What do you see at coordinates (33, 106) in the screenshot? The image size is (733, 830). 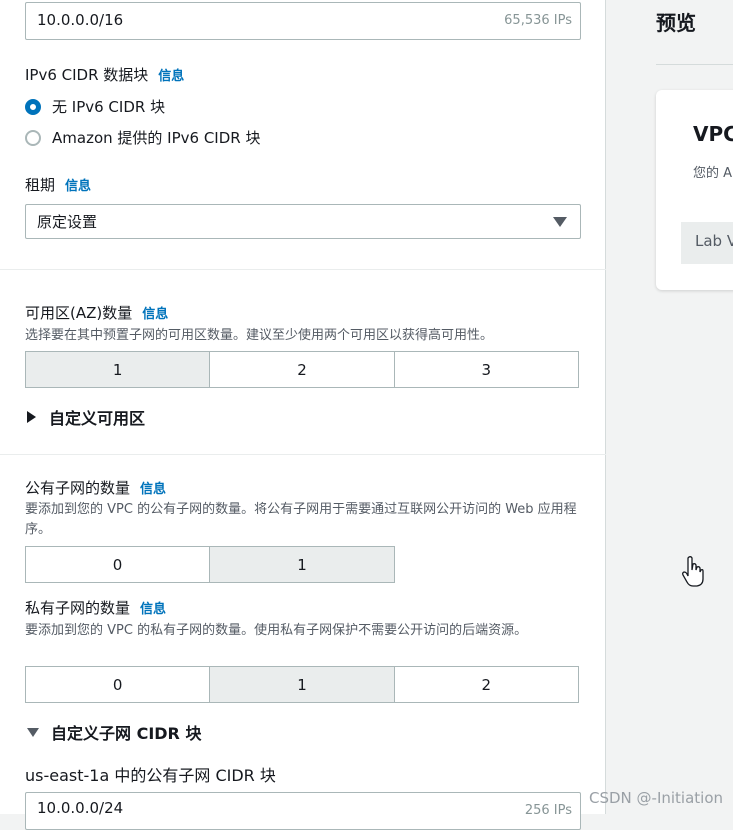 I see `radio-selected-icon` at bounding box center [33, 106].